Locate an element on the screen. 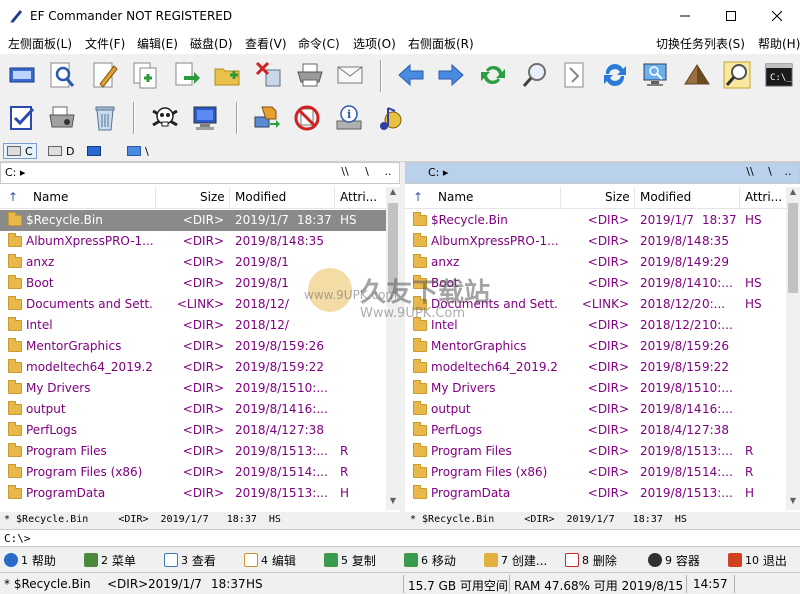  pyramid-button is located at coordinates (697, 75).